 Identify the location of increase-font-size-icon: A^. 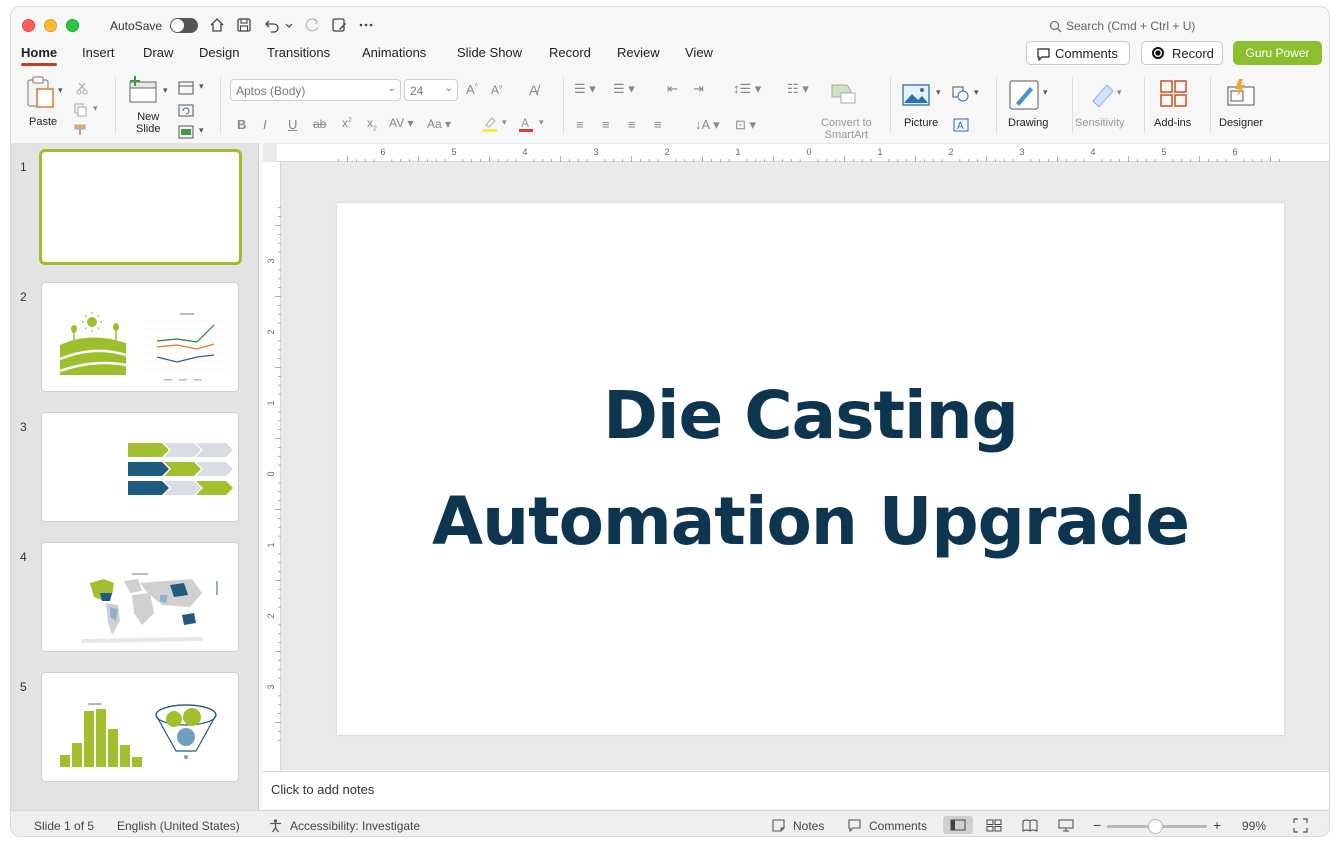
(472, 89).